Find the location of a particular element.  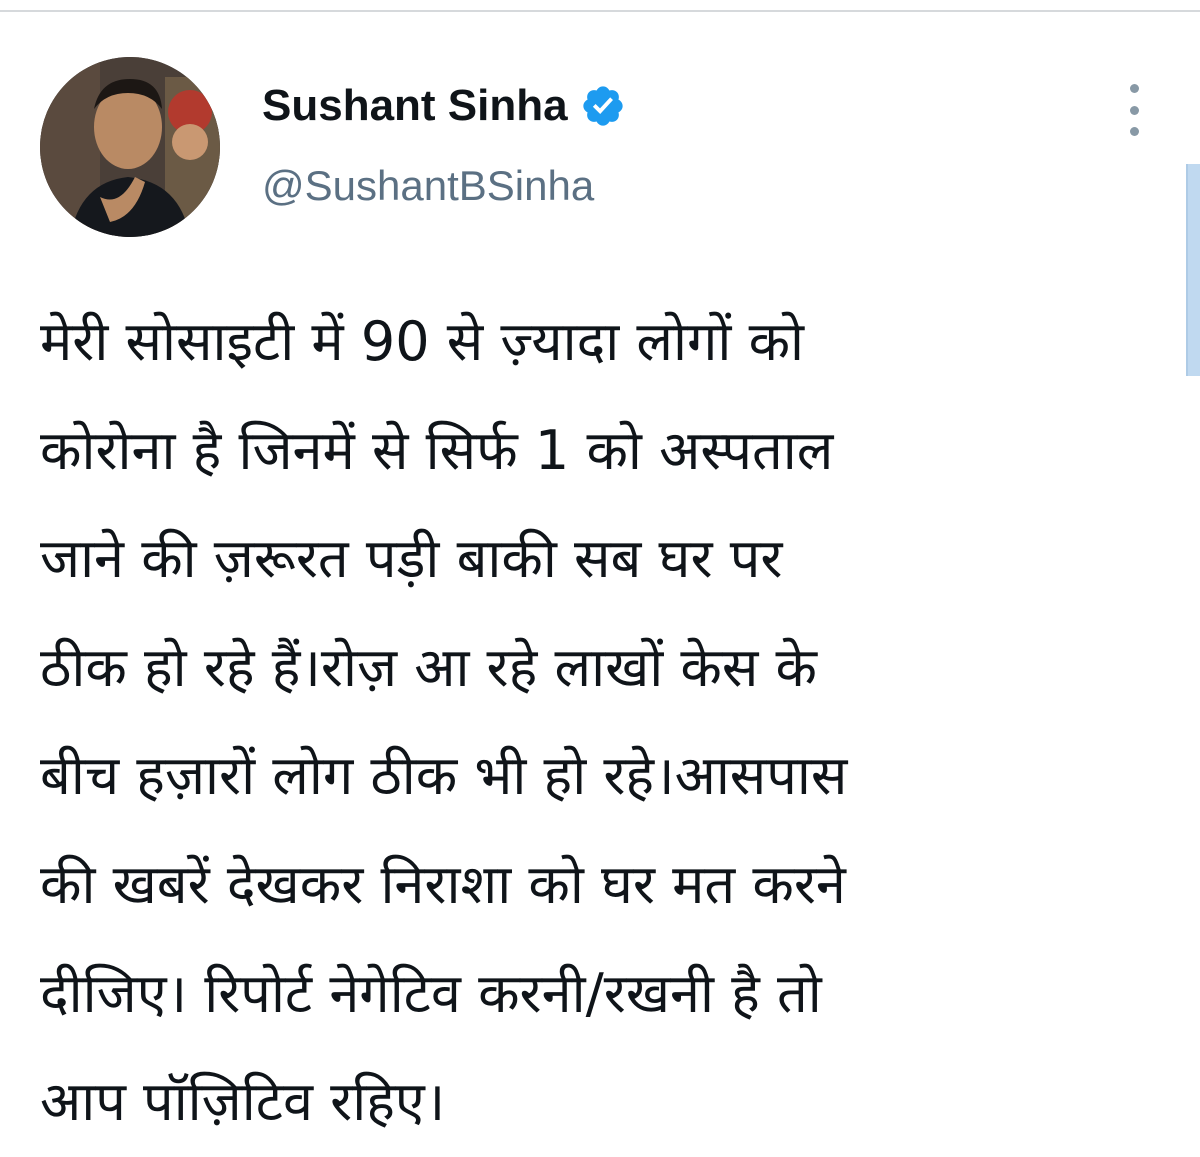

tweet-line: मेरी सोसाइटी में 90 से ज़्यादा लोगों को is located at coordinates (422, 341).